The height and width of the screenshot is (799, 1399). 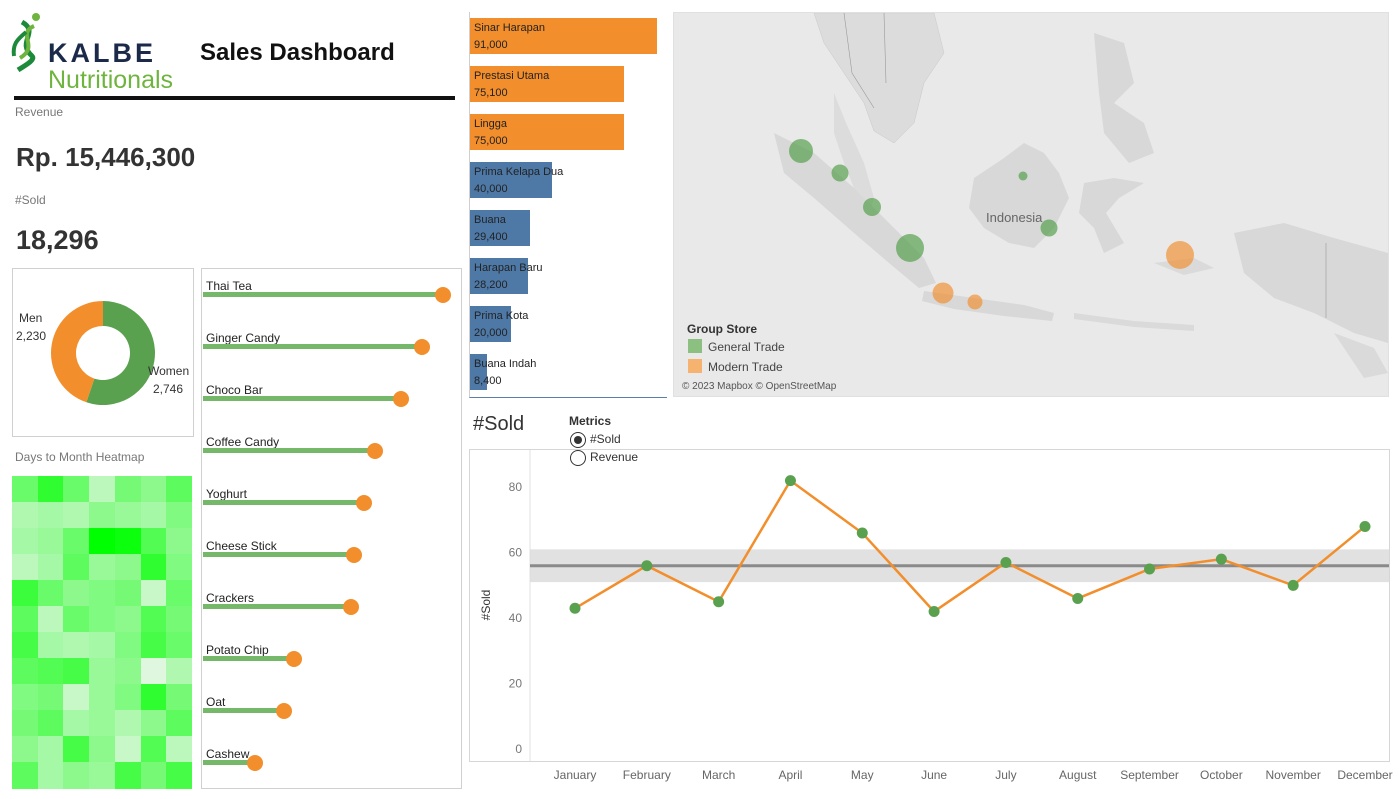 I want to click on radio-sold, so click(x=578, y=440).